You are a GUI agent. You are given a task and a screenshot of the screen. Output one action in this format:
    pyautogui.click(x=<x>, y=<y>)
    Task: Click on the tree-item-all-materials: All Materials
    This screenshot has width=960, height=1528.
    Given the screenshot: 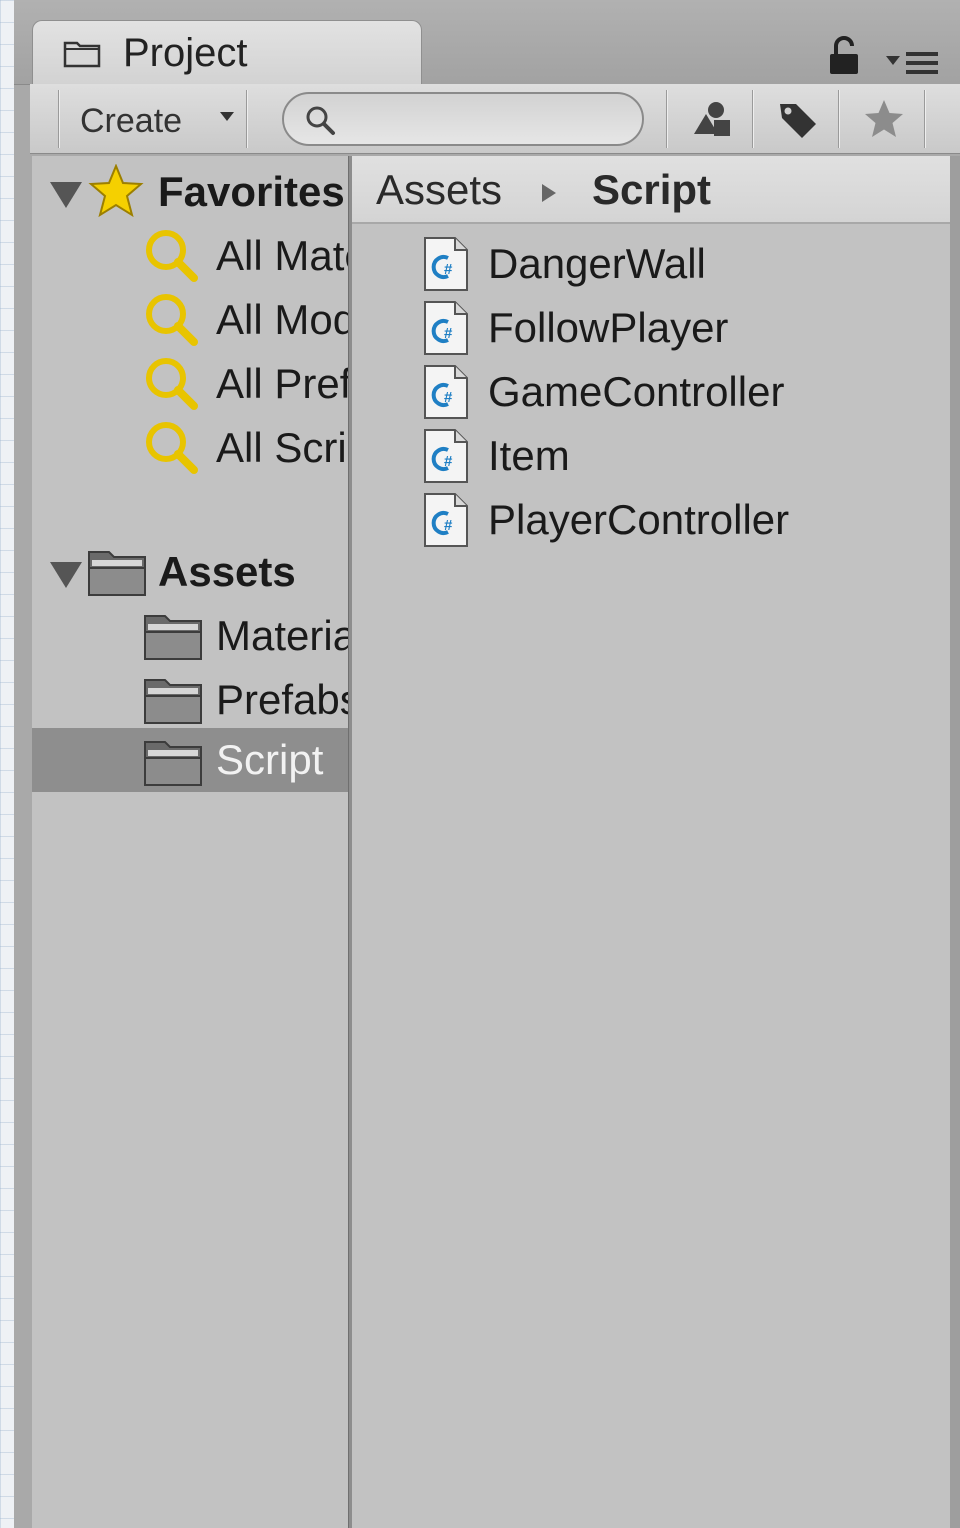 What is the action you would take?
    pyautogui.click(x=190, y=256)
    